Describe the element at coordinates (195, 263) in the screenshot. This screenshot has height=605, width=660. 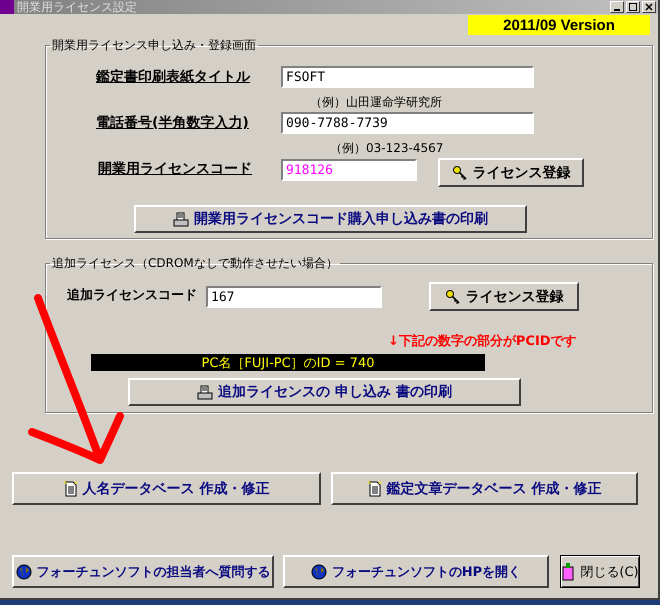
I see `group-title: 追加ライセンス（CDROMなしで動作させたい場合）` at that location.